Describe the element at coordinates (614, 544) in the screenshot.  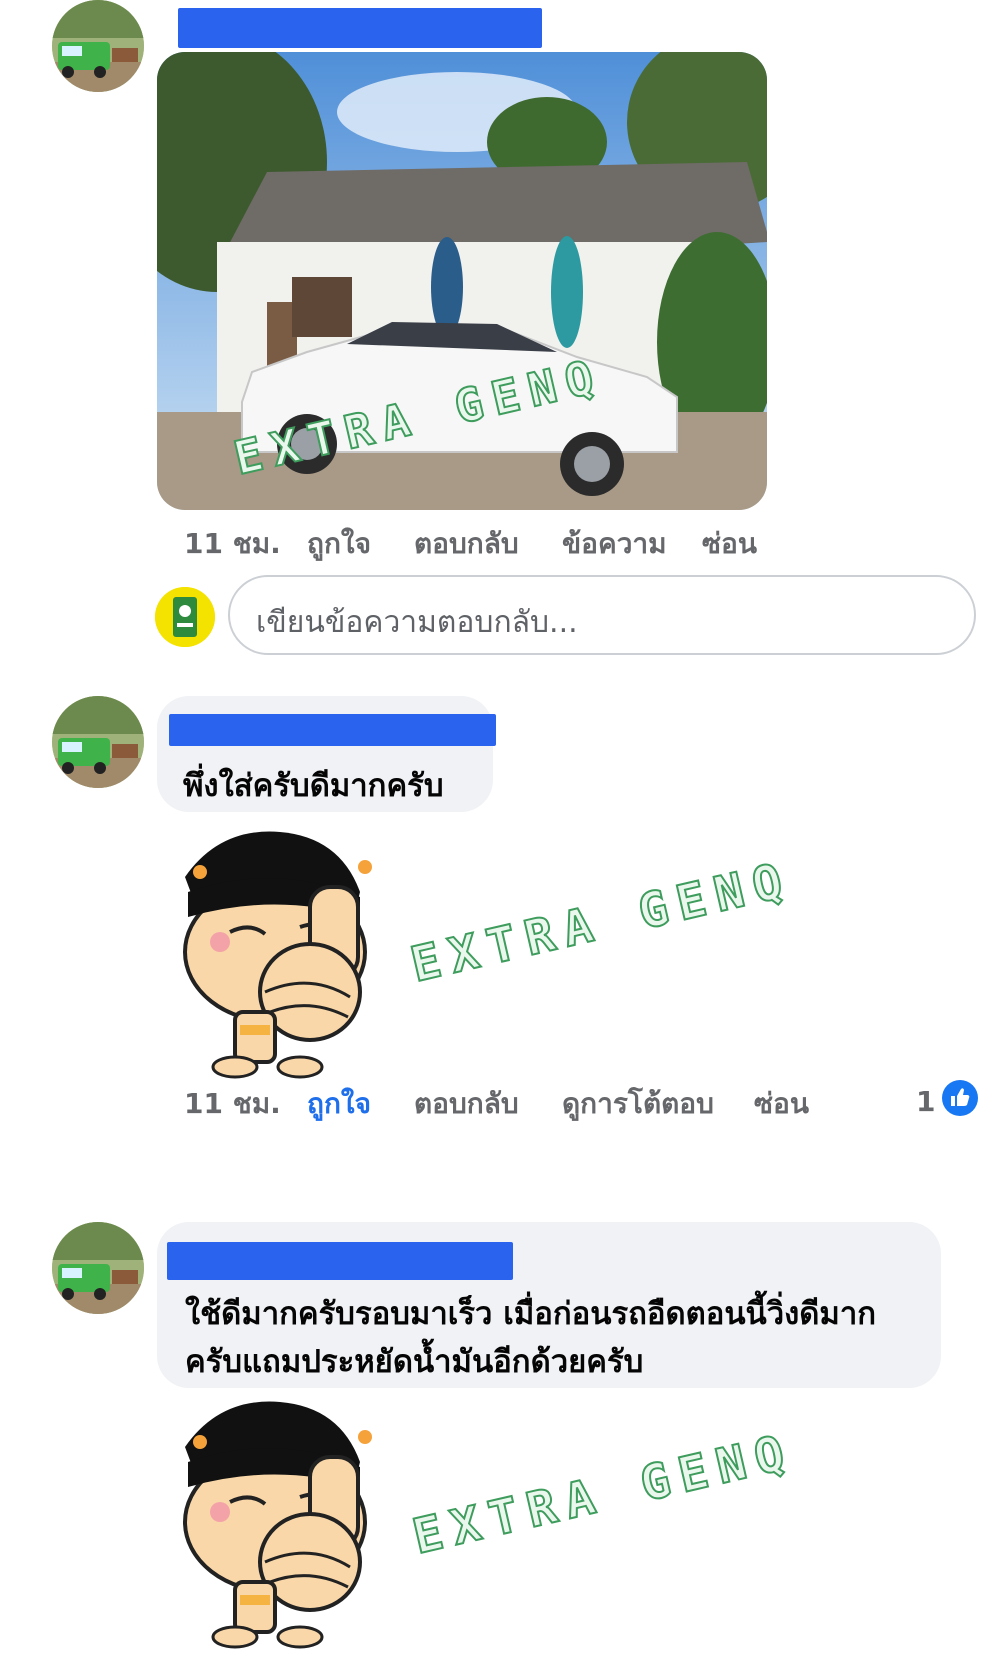
I see `message-button: ข้อความ` at that location.